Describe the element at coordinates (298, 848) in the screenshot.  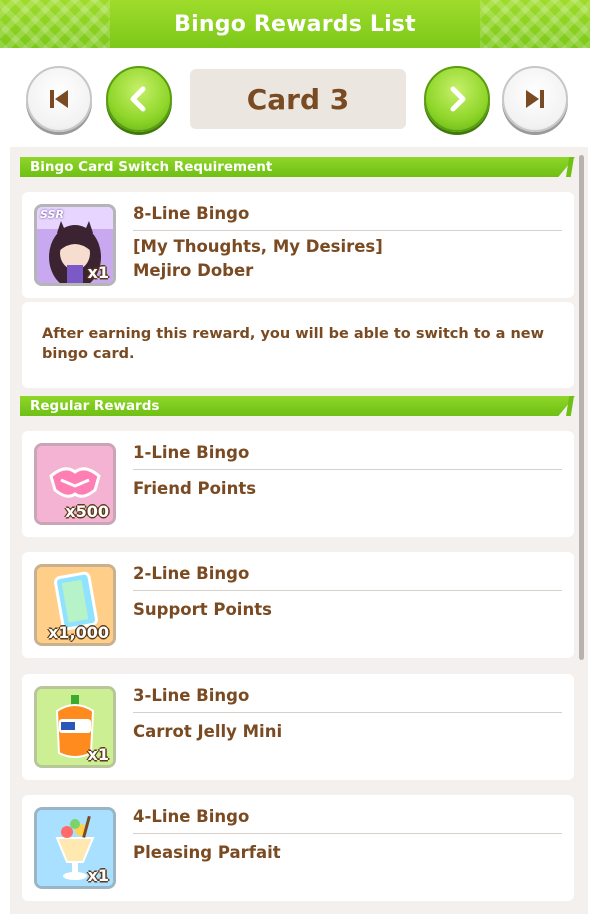
I see `reward-card-4: x1 4-Line Bingo Pleasing Parfait` at that location.